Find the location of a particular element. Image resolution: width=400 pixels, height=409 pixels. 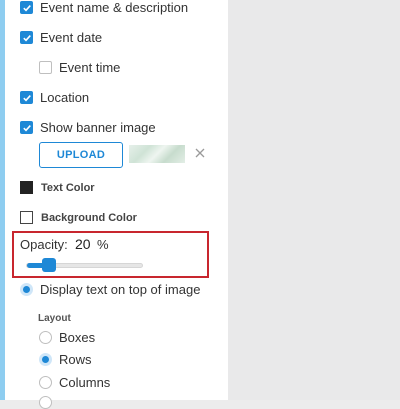

layout-option-label: Boxes is located at coordinates (77, 337).